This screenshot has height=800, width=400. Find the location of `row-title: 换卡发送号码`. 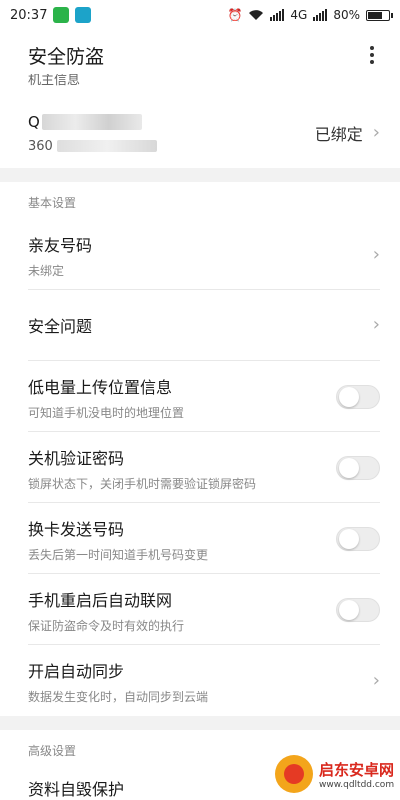

row-title: 换卡发送号码 is located at coordinates (76, 529).